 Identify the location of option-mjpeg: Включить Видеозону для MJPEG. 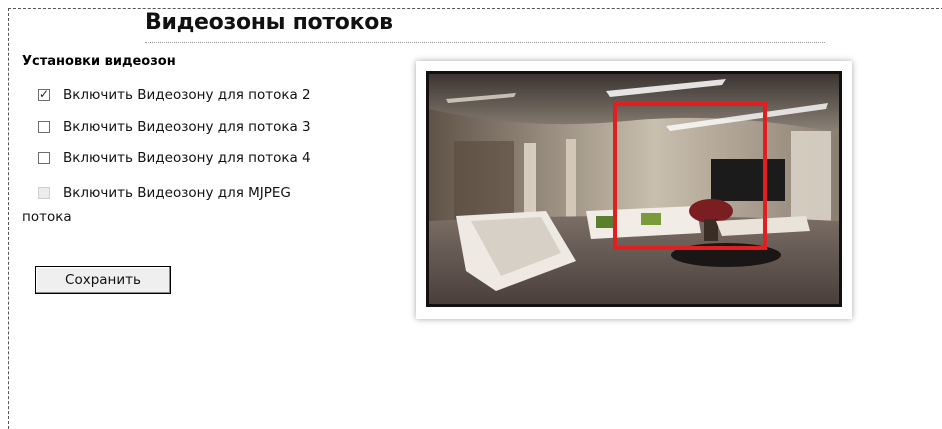
(164, 193).